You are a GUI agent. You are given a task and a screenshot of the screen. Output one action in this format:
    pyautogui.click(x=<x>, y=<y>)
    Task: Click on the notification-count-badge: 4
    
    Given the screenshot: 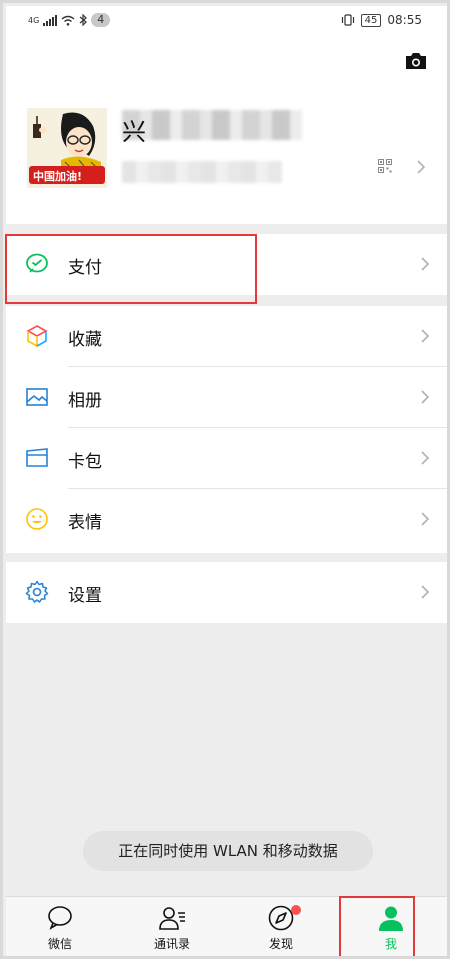 What is the action you would take?
    pyautogui.click(x=101, y=20)
    